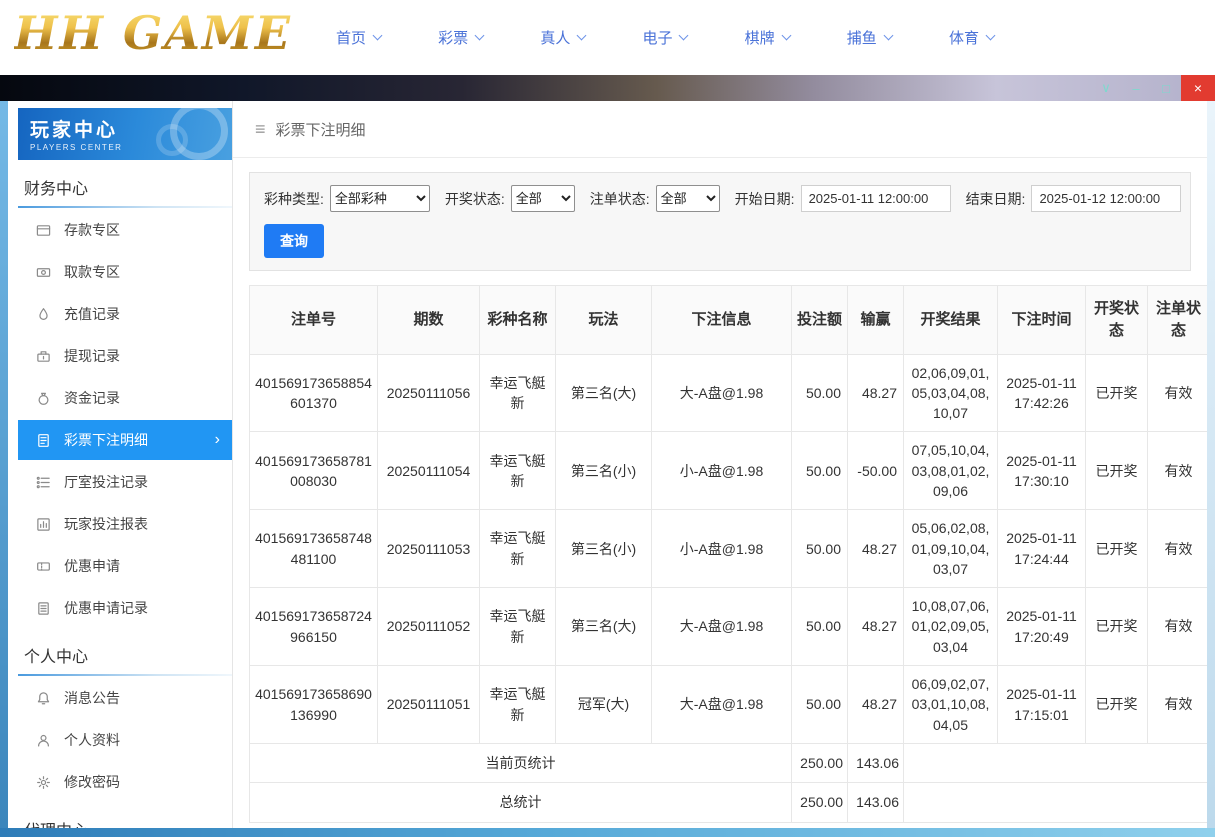 The height and width of the screenshot is (837, 1215). I want to click on table-cell: 20250111054, so click(428, 471).